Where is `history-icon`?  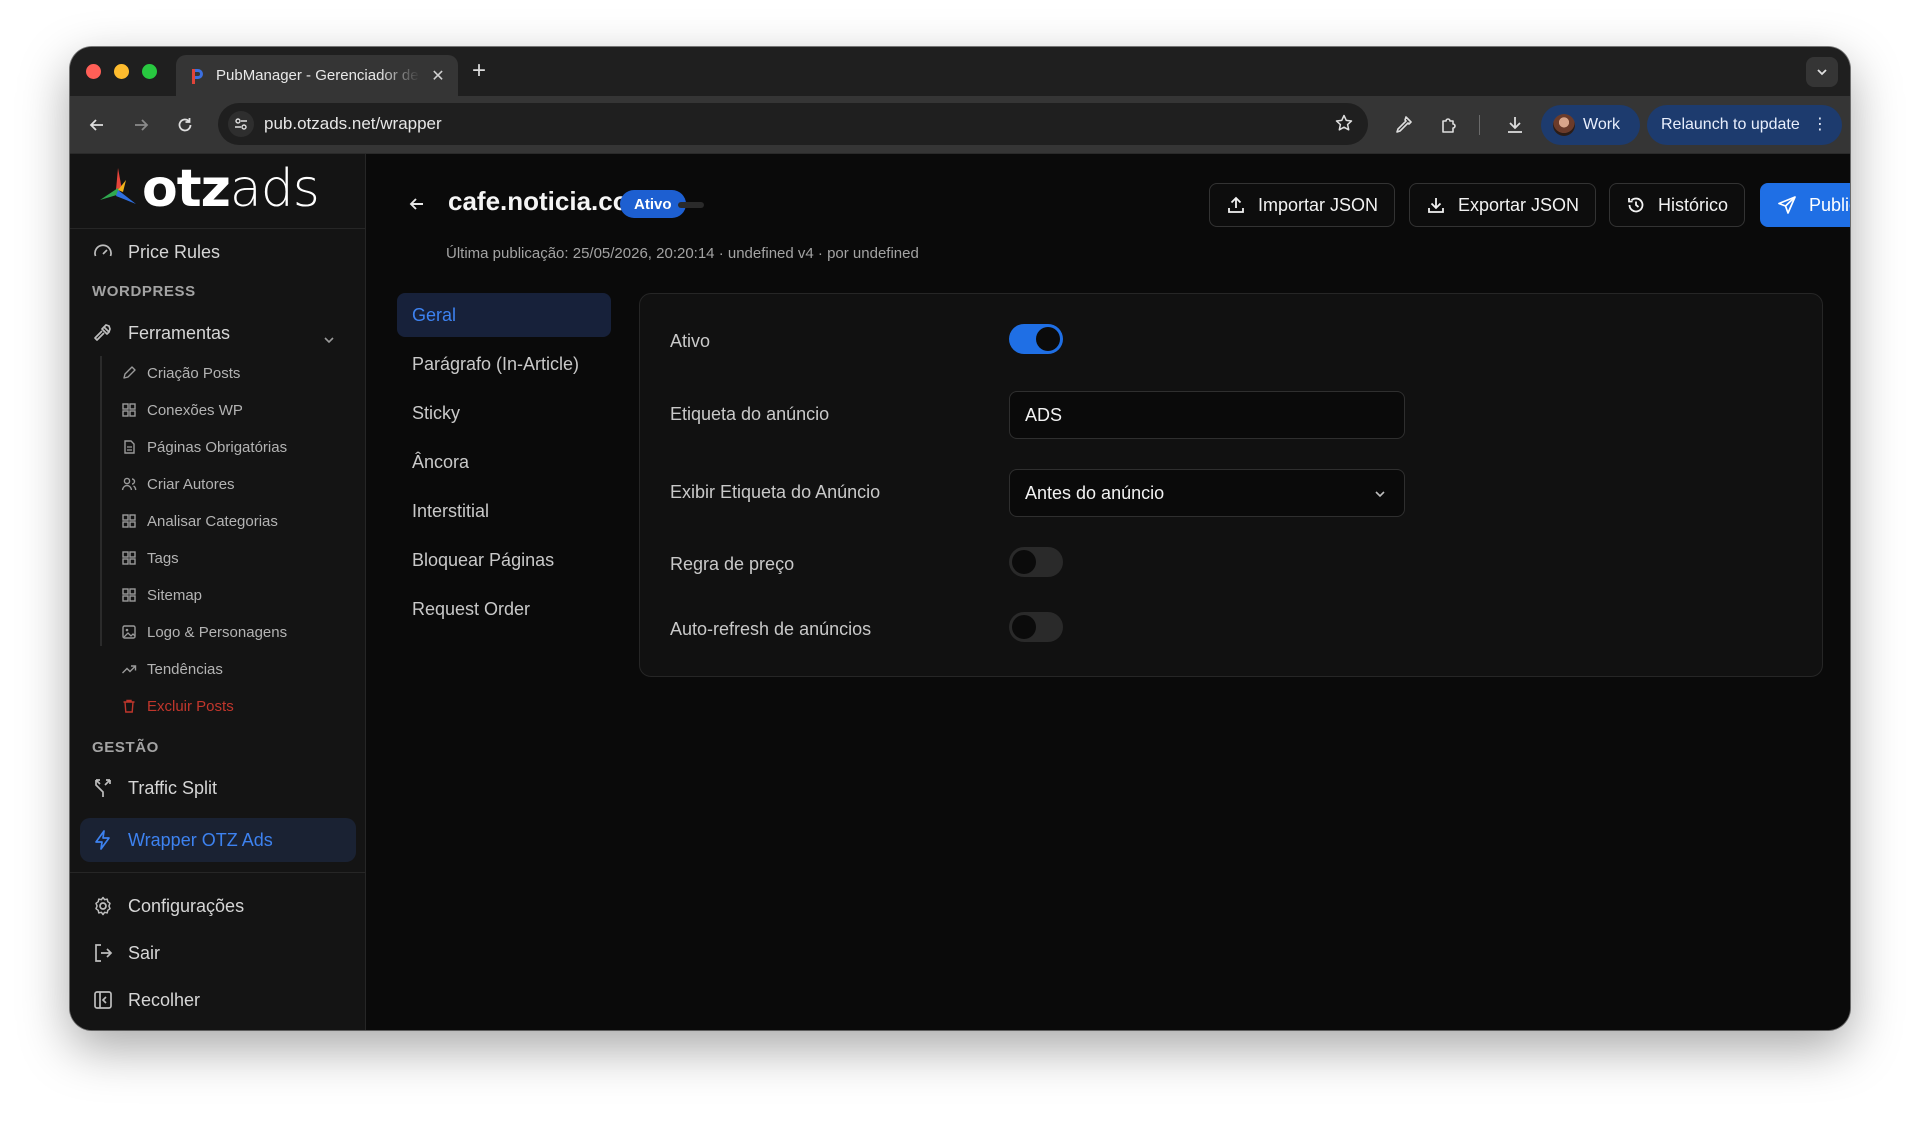
history-icon is located at coordinates (1636, 205).